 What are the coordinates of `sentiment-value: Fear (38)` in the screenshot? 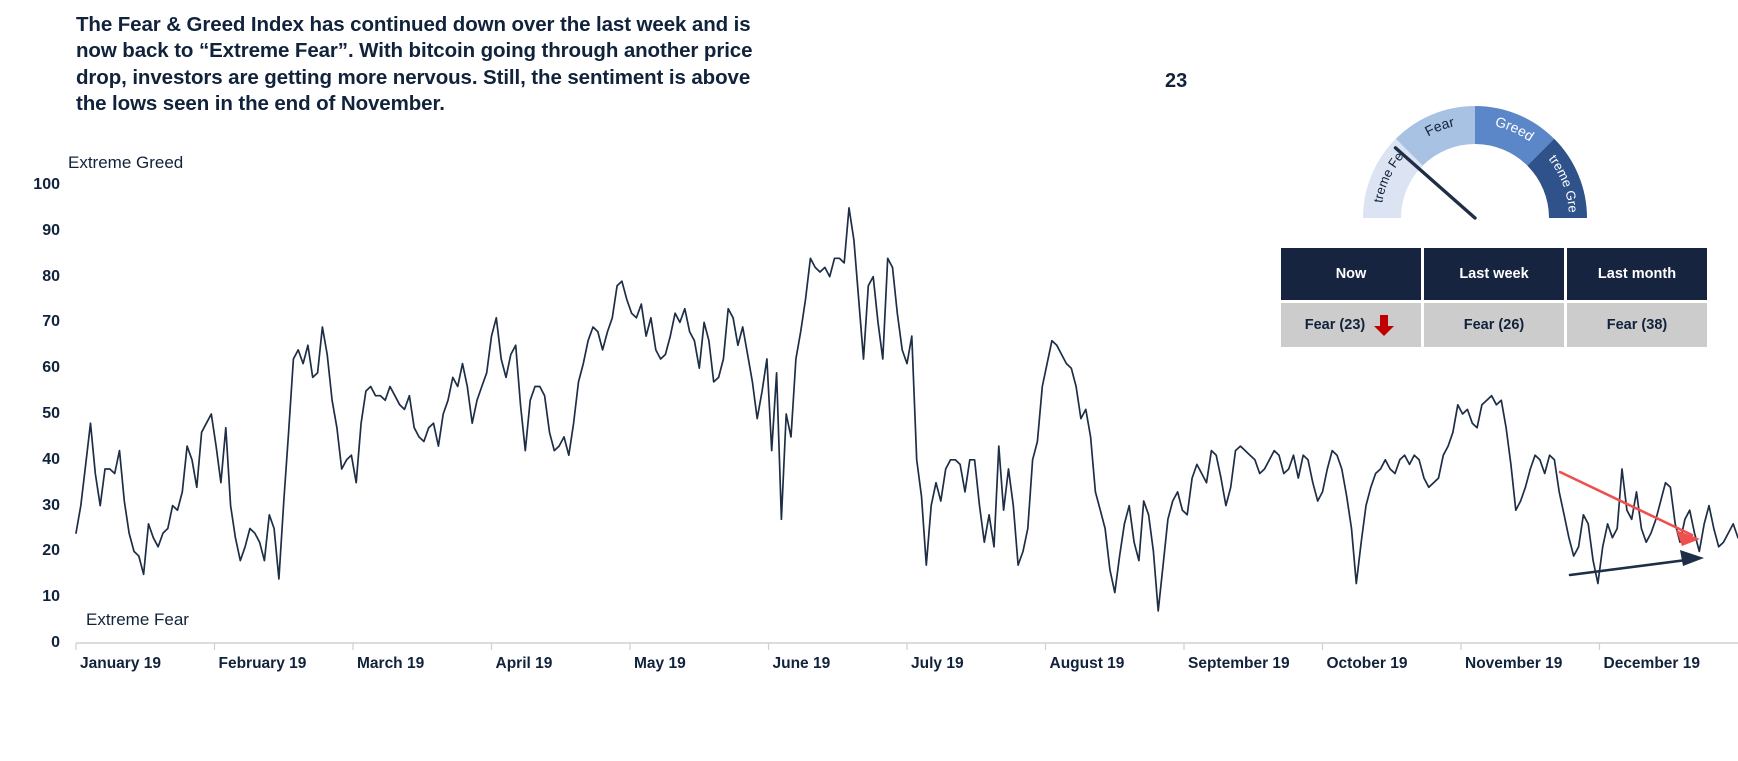 It's located at (1637, 325).